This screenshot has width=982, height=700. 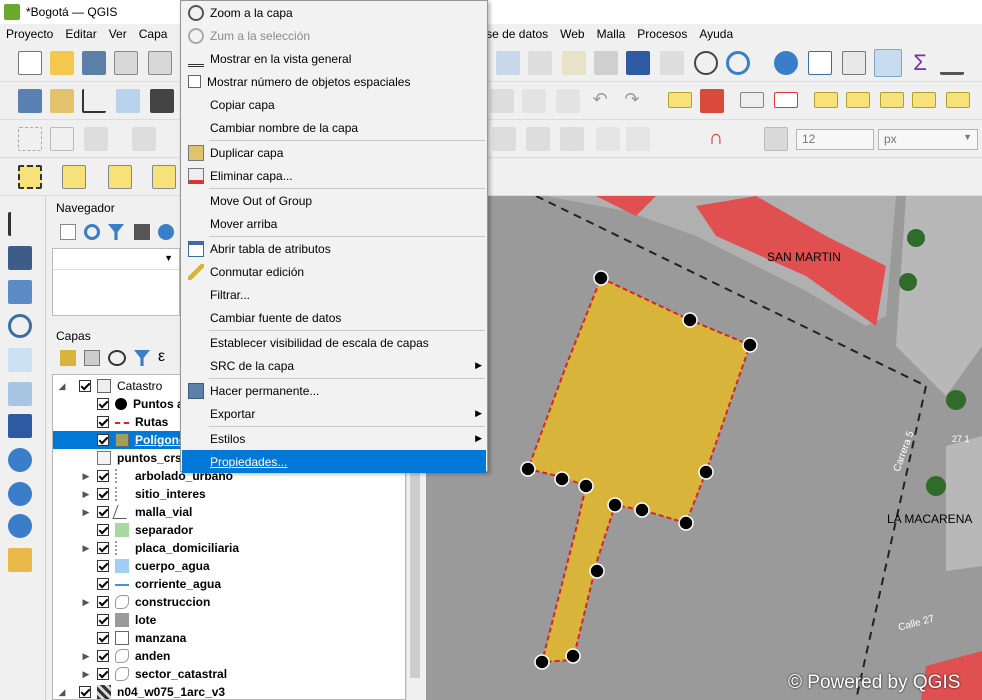 What do you see at coordinates (161, 357) in the screenshot?
I see `expression-filter-icon: ε` at bounding box center [161, 357].